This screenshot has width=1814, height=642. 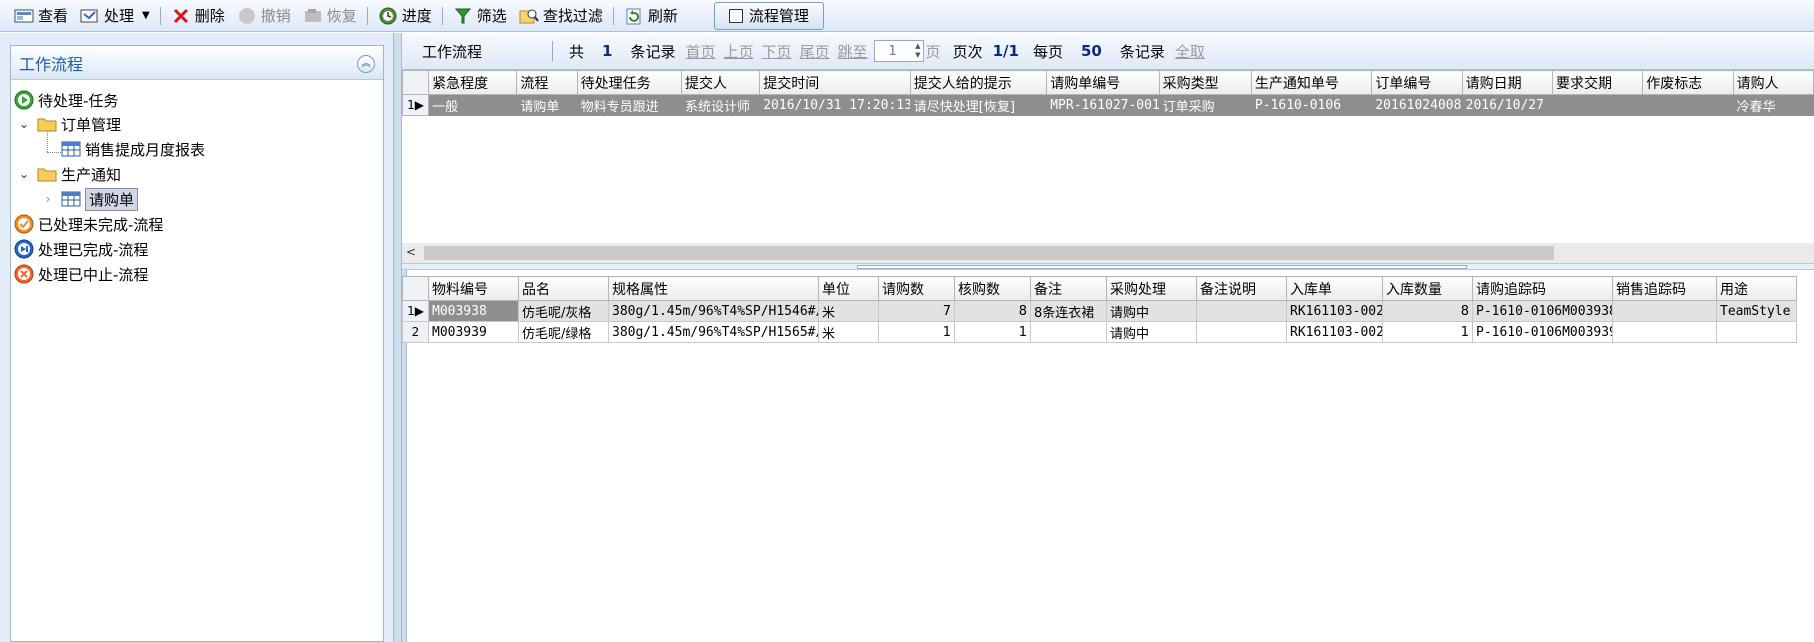 What do you see at coordinates (1103, 82) in the screenshot?
I see `column-header: 请购单编号` at bounding box center [1103, 82].